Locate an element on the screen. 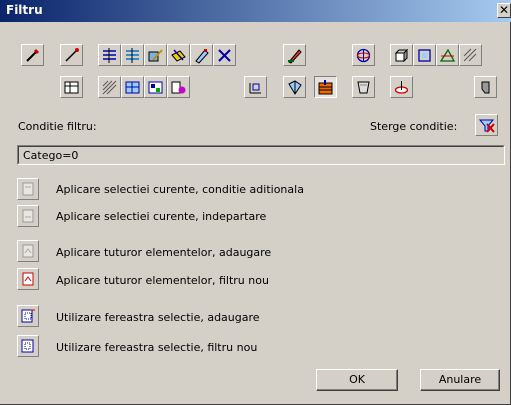 The height and width of the screenshot is (405, 511). text-lines-alt-icon is located at coordinates (132, 55).